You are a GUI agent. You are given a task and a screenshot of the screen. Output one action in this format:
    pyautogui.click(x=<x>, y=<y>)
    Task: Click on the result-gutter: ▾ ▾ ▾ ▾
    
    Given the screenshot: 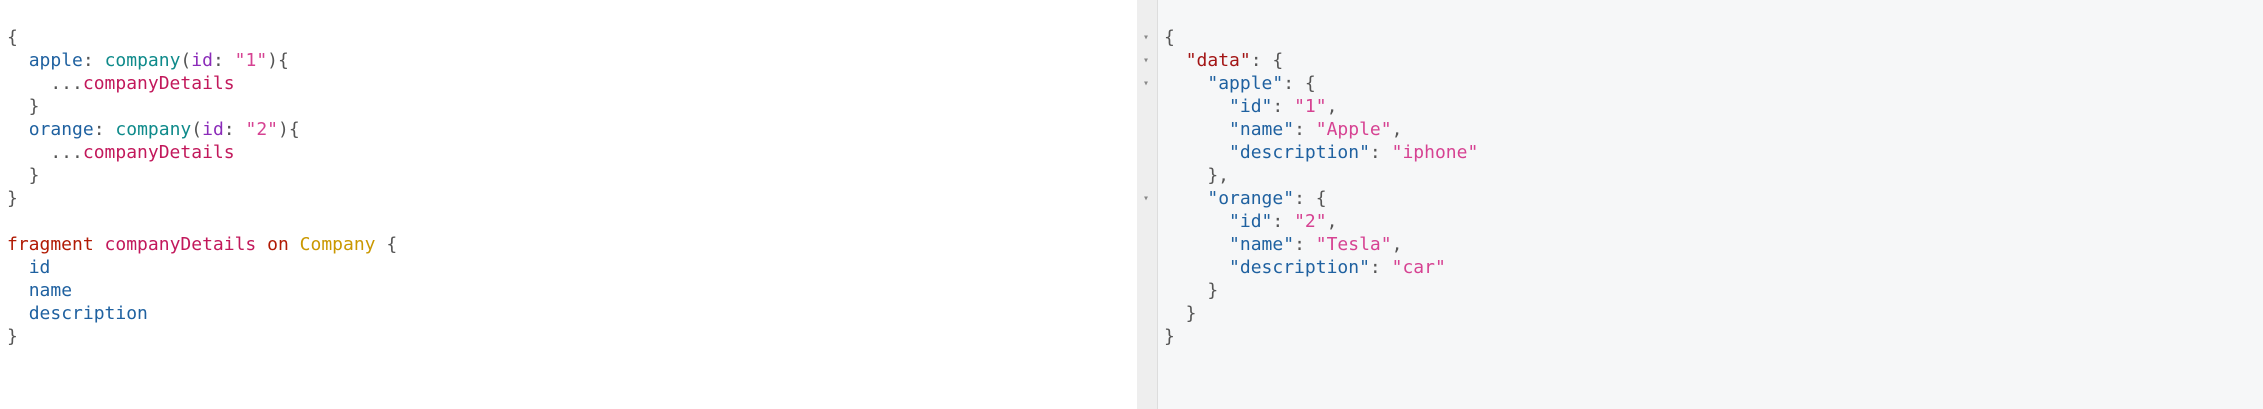 What is the action you would take?
    pyautogui.click(x=1147, y=204)
    